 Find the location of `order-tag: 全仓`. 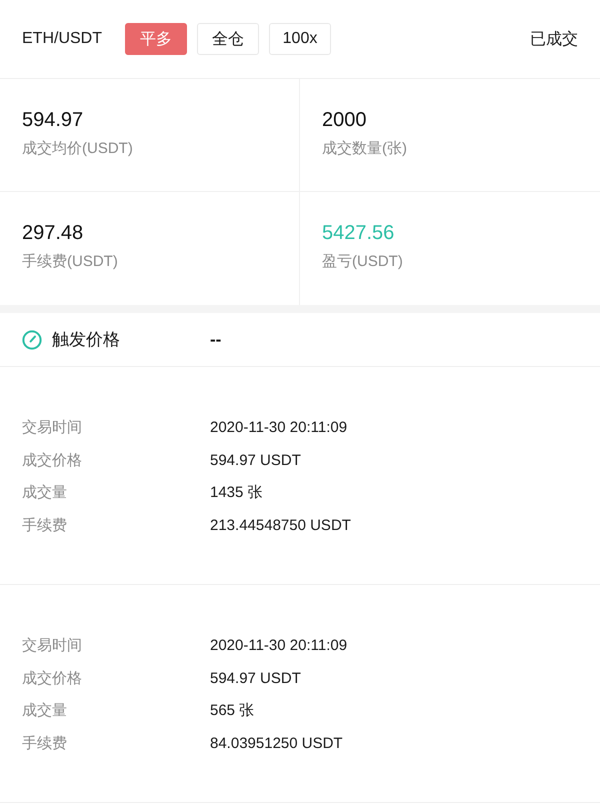

order-tag: 全仓 is located at coordinates (228, 39).